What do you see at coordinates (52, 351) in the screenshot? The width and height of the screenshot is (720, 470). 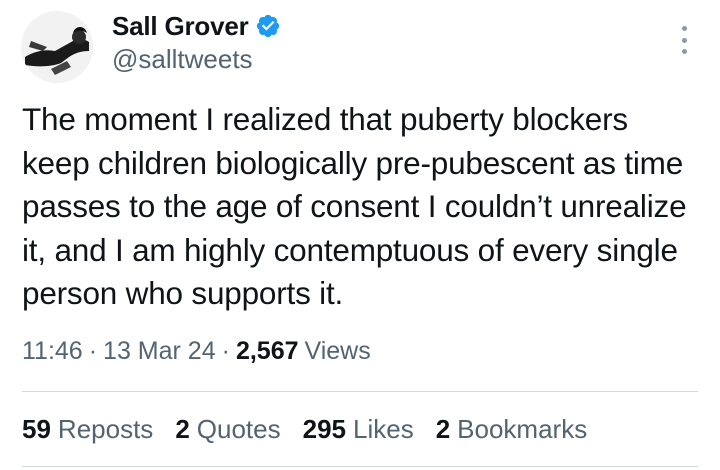 I see `tweet-time: 11:46` at bounding box center [52, 351].